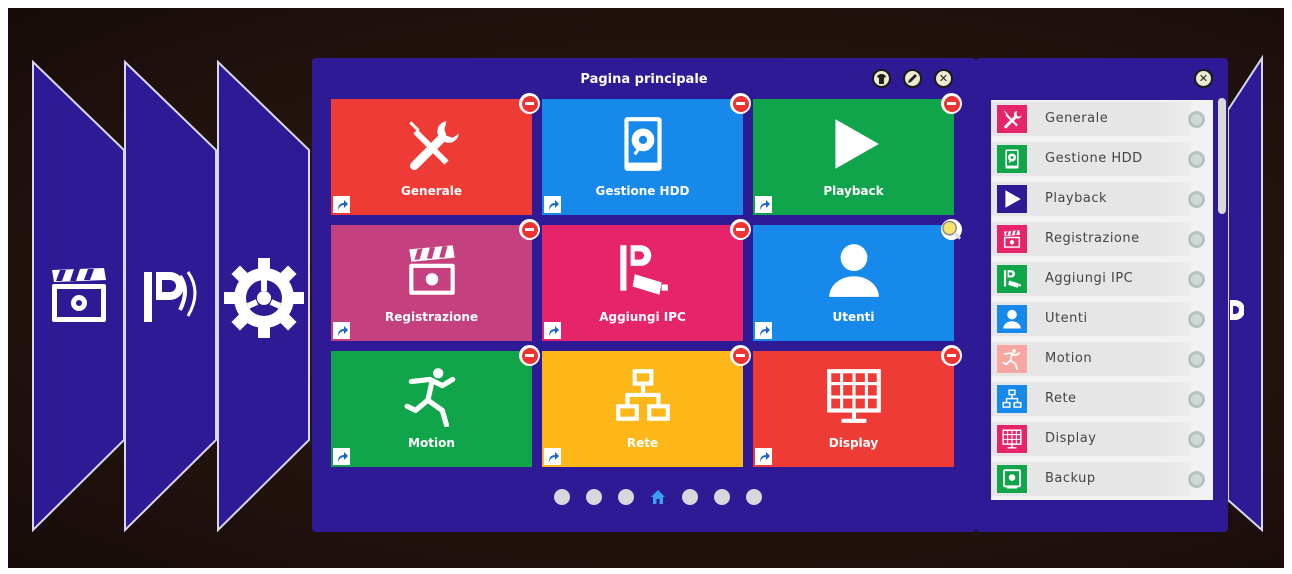  I want to click on tile-generale: Generale, so click(435, 154).